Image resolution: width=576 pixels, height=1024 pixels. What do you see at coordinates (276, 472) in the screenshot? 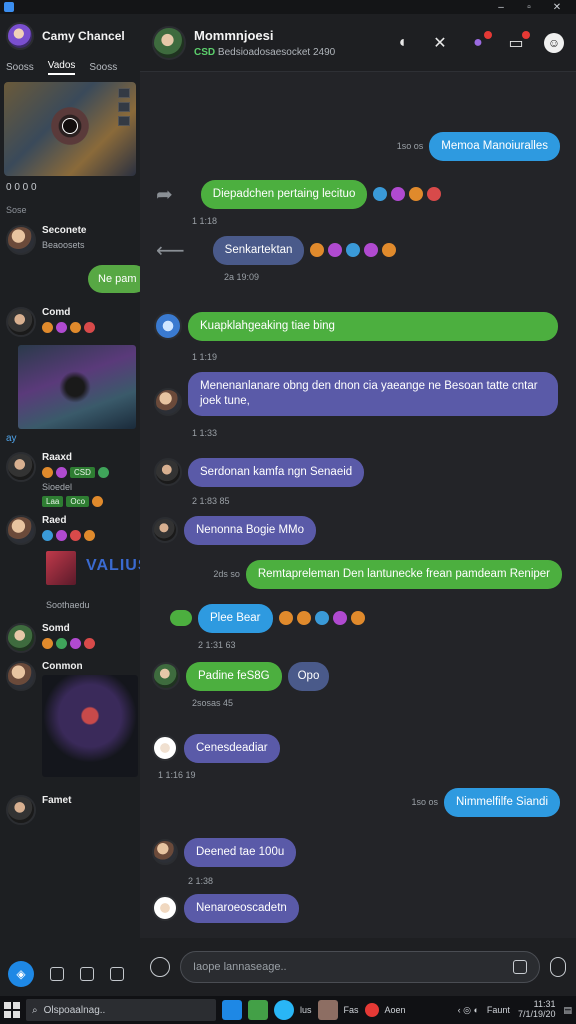
I see `message-bubble: Serdonan kamfa ngn Senaeid` at bounding box center [276, 472].